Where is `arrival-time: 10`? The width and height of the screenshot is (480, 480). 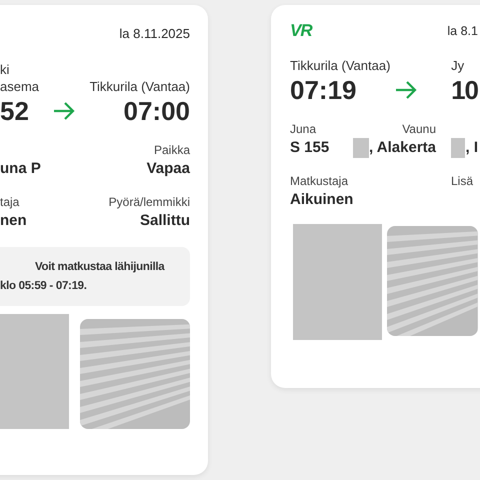
arrival-time: 10 is located at coordinates (464, 90).